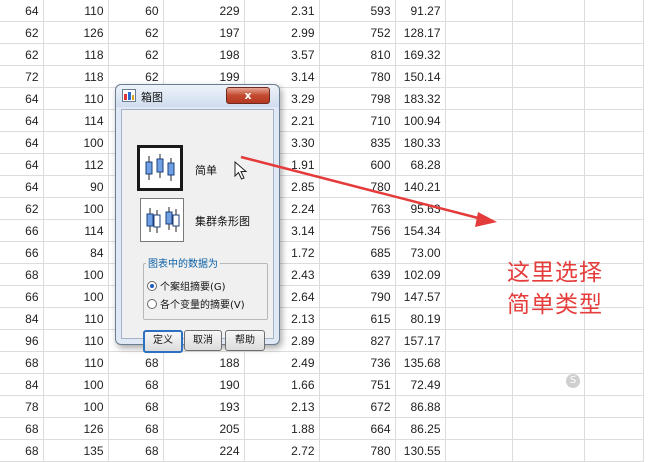  What do you see at coordinates (555, 305) in the screenshot?
I see `annotation-line-2: 简单类型` at bounding box center [555, 305].